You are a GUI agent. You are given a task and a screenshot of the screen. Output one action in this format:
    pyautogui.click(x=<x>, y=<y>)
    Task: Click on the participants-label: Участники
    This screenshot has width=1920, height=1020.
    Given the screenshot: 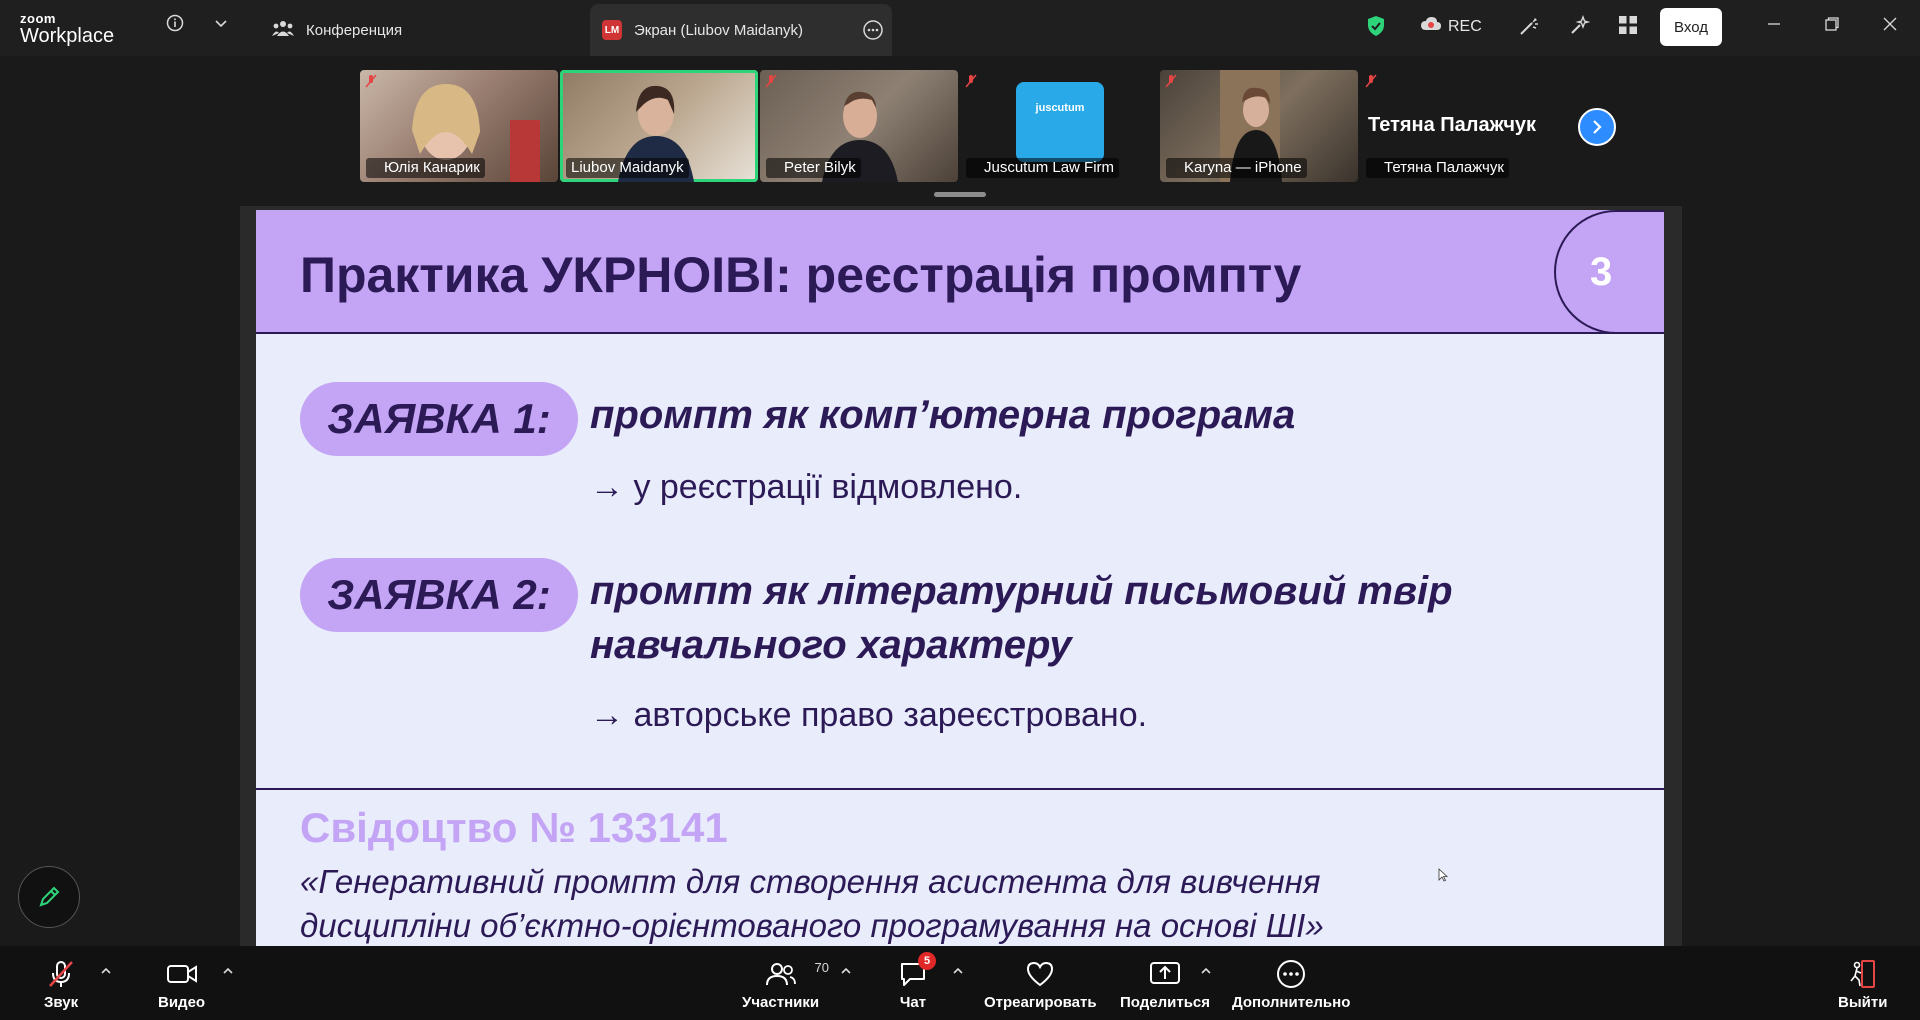 What is the action you would take?
    pyautogui.click(x=781, y=1002)
    